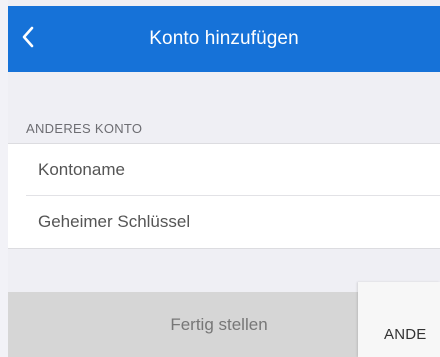  What do you see at coordinates (84, 128) in the screenshot?
I see `section-header: ANDERES KONTO` at bounding box center [84, 128].